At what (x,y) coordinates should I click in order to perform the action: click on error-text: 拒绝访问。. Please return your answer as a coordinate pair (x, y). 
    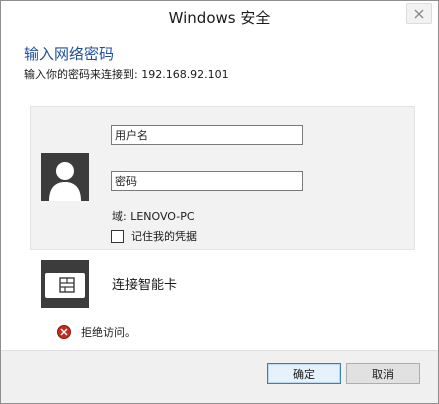
    Looking at the image, I should click on (108, 332).